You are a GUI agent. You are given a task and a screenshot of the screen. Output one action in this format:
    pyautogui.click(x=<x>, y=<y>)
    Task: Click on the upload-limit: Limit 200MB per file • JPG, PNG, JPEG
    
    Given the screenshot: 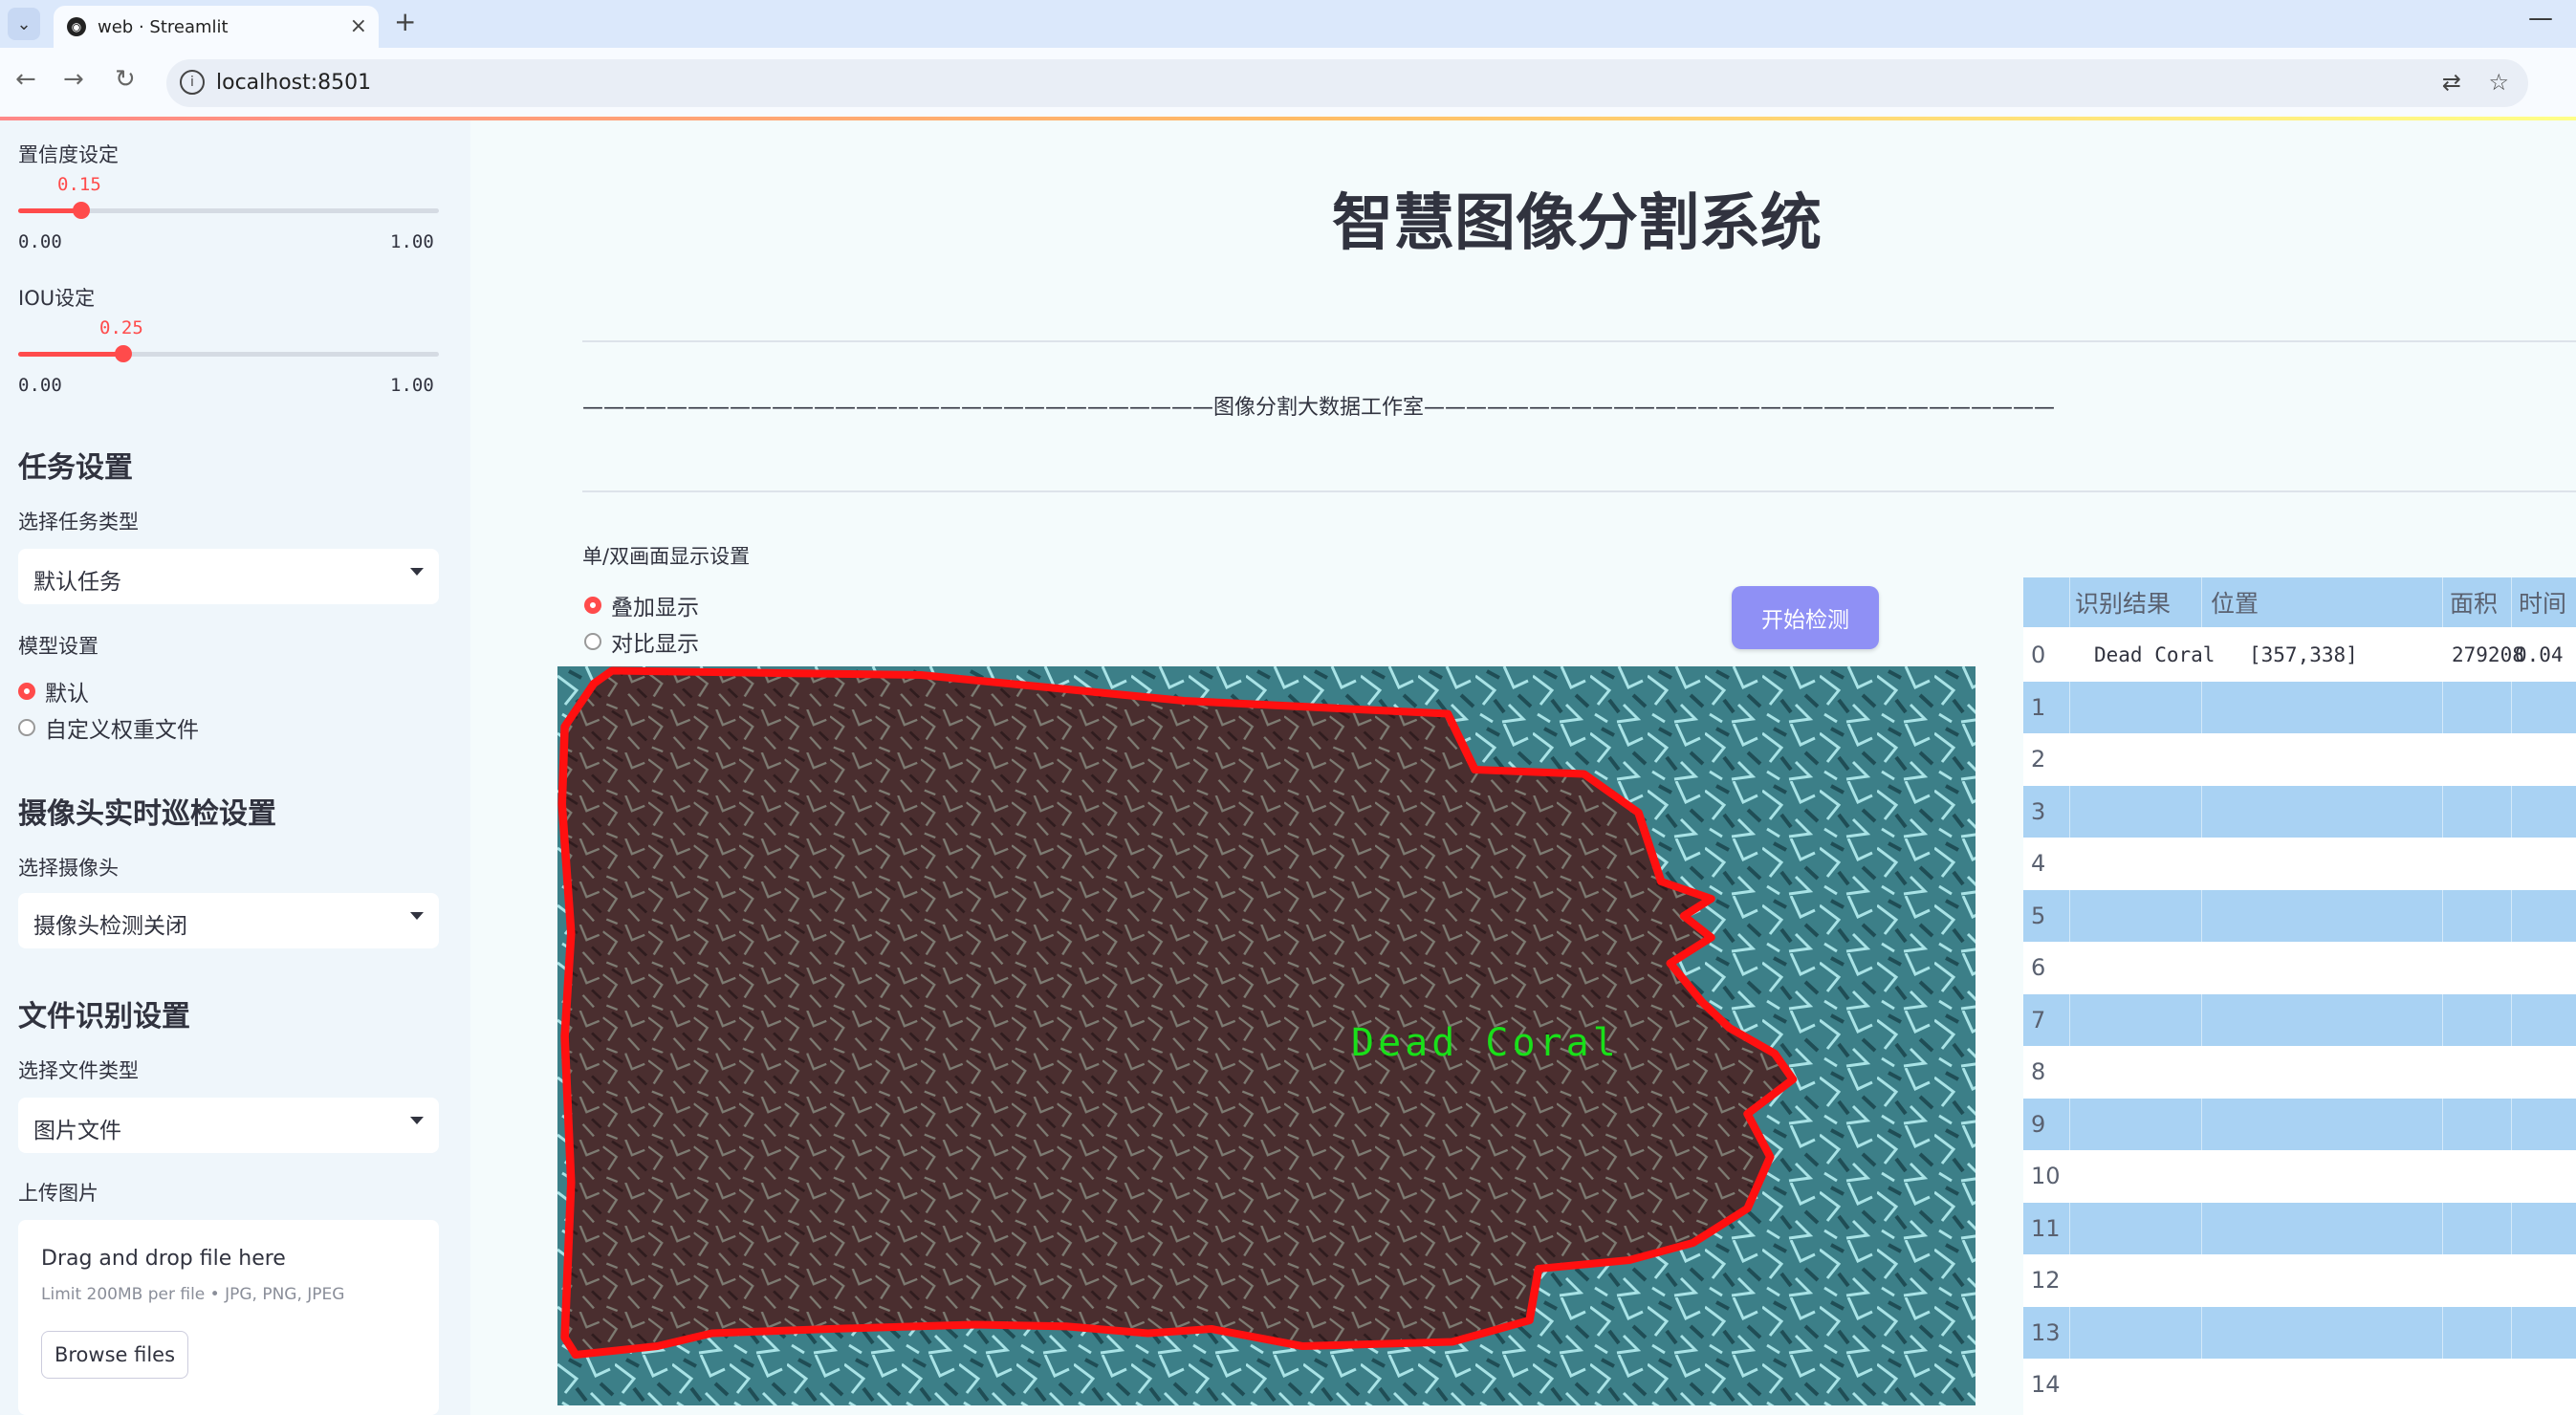 What is the action you would take?
    pyautogui.click(x=193, y=1295)
    